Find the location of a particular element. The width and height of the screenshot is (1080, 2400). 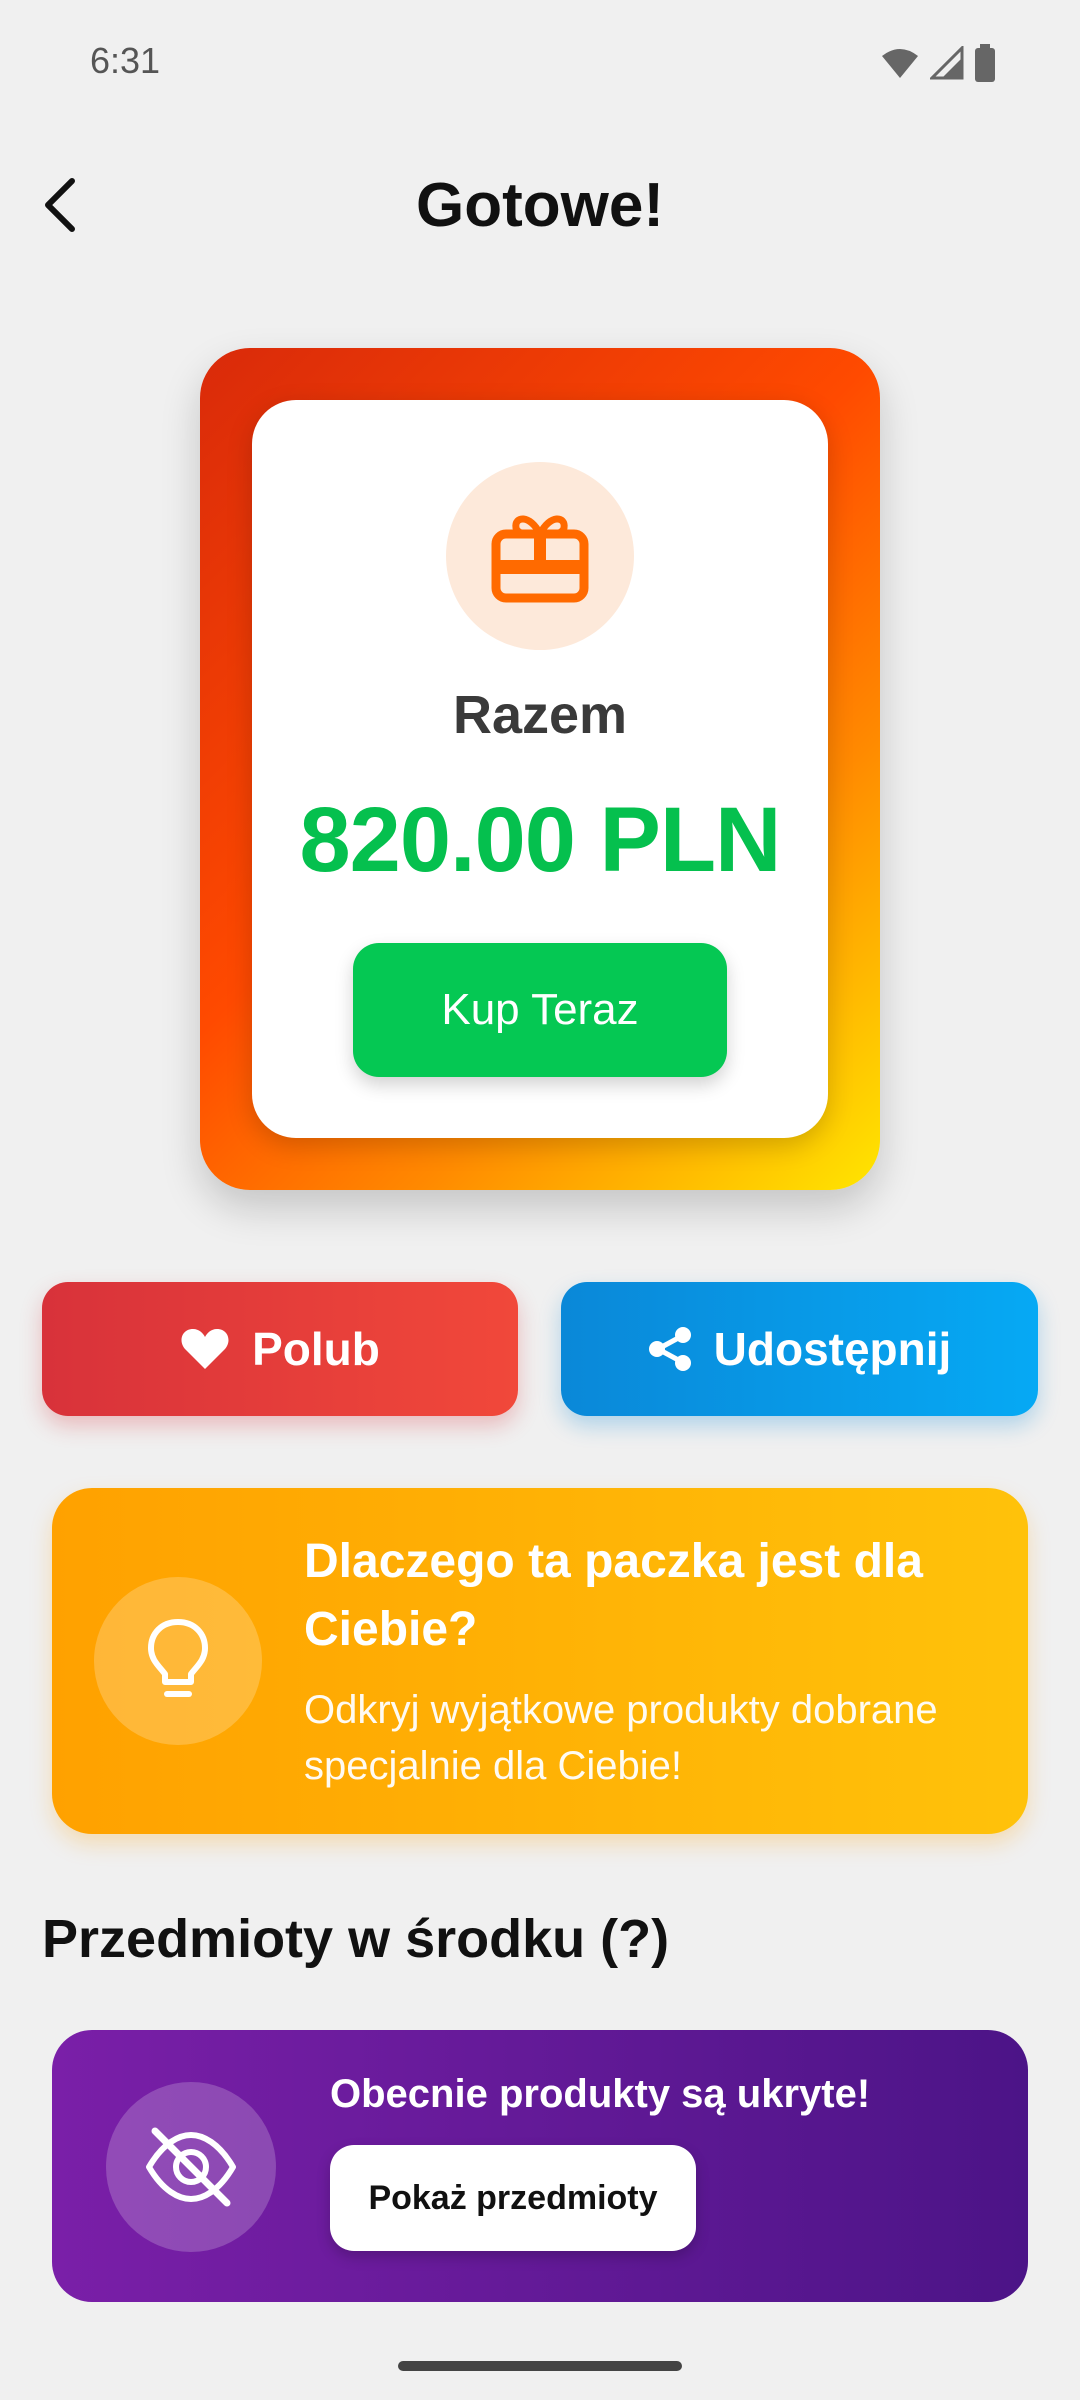

lightbulb-icon is located at coordinates (178, 1658).